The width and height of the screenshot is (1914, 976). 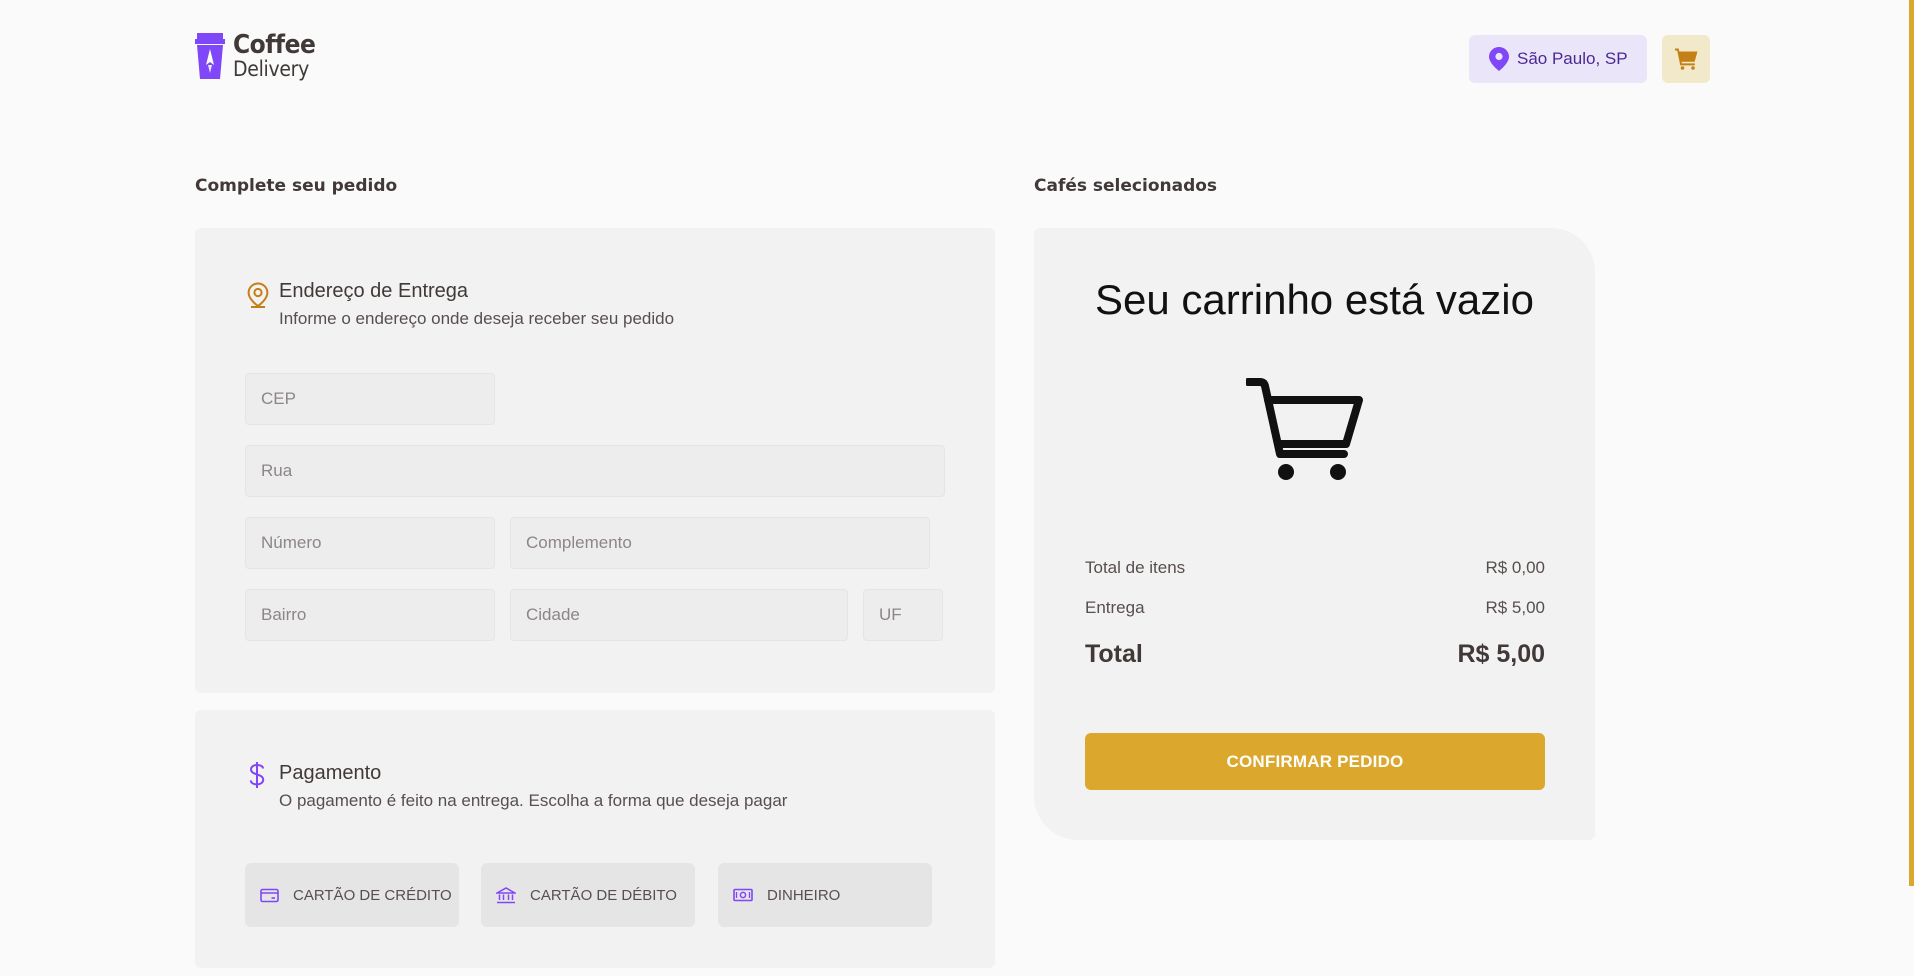 What do you see at coordinates (1135, 567) in the screenshot?
I see `items-total-label: Total de itens` at bounding box center [1135, 567].